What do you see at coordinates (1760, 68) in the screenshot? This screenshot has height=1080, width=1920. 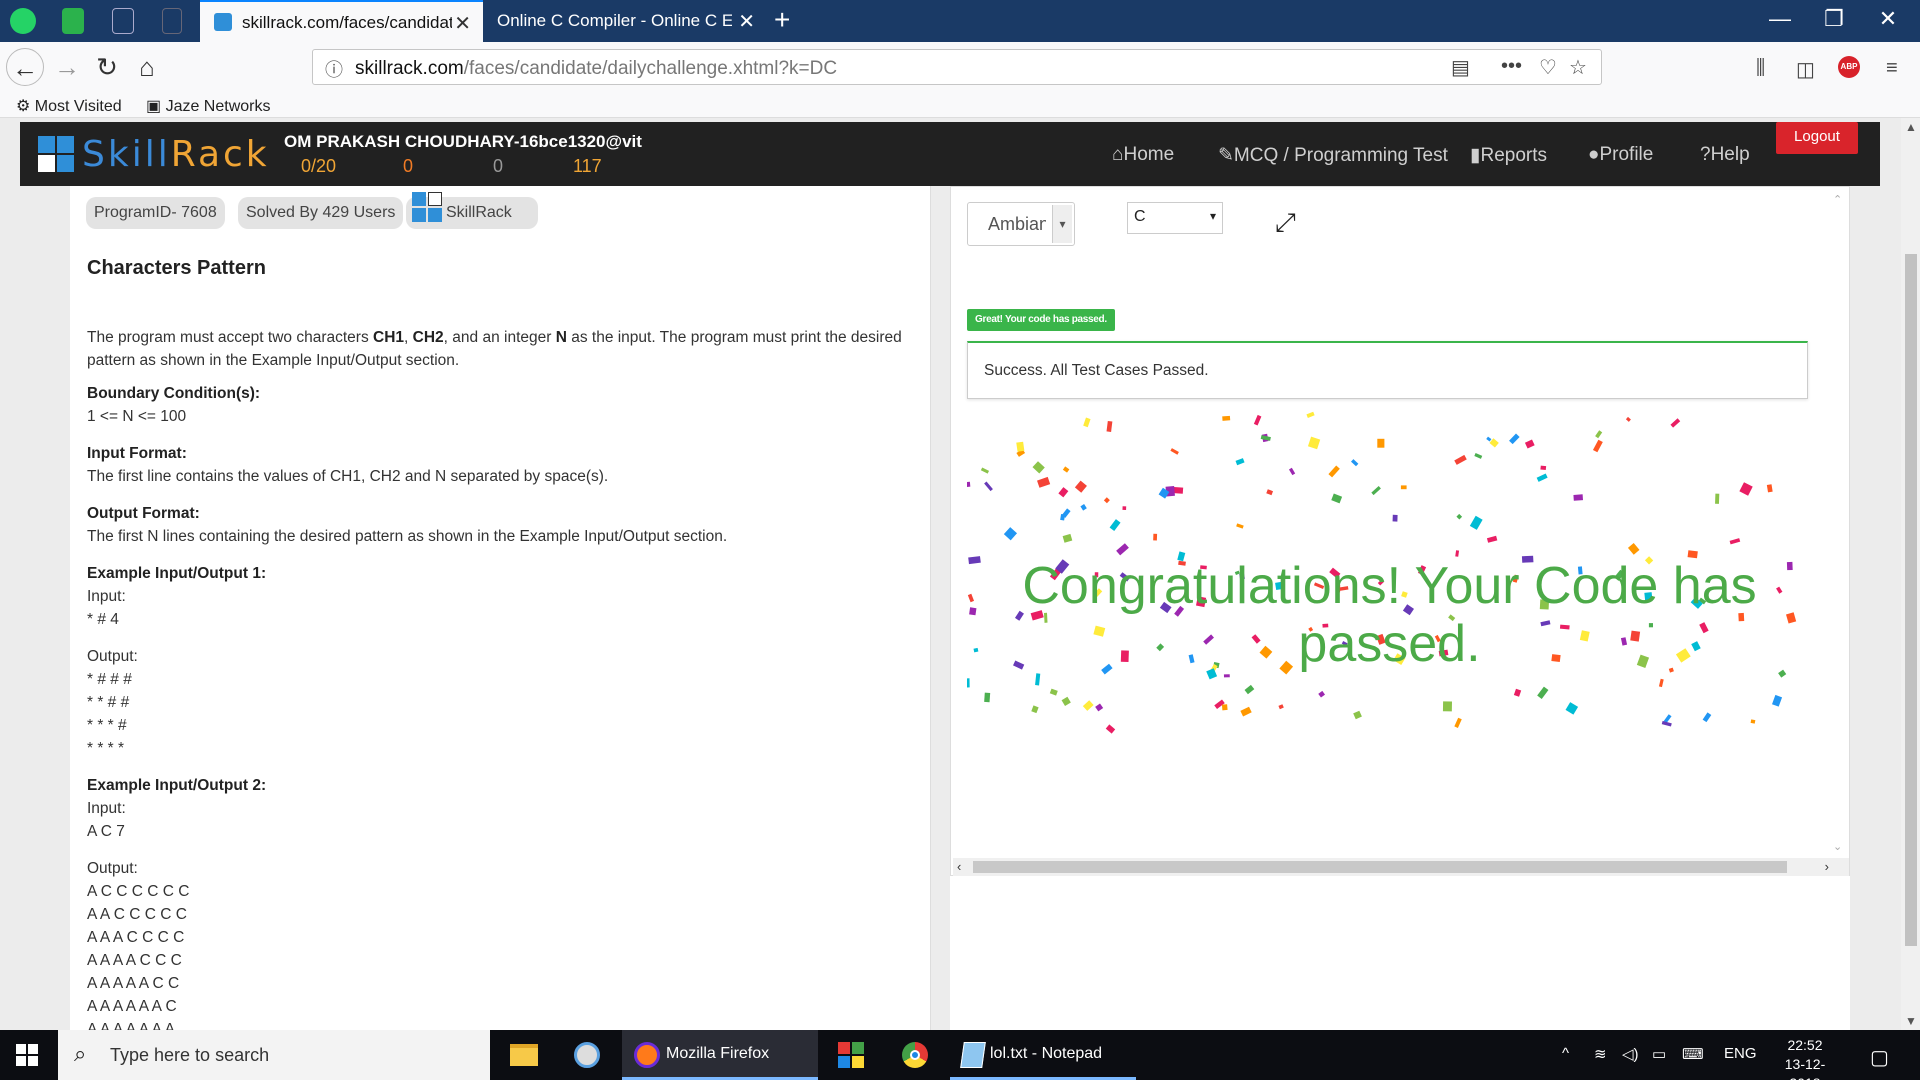 I see `library-icon: ⫼` at bounding box center [1760, 68].